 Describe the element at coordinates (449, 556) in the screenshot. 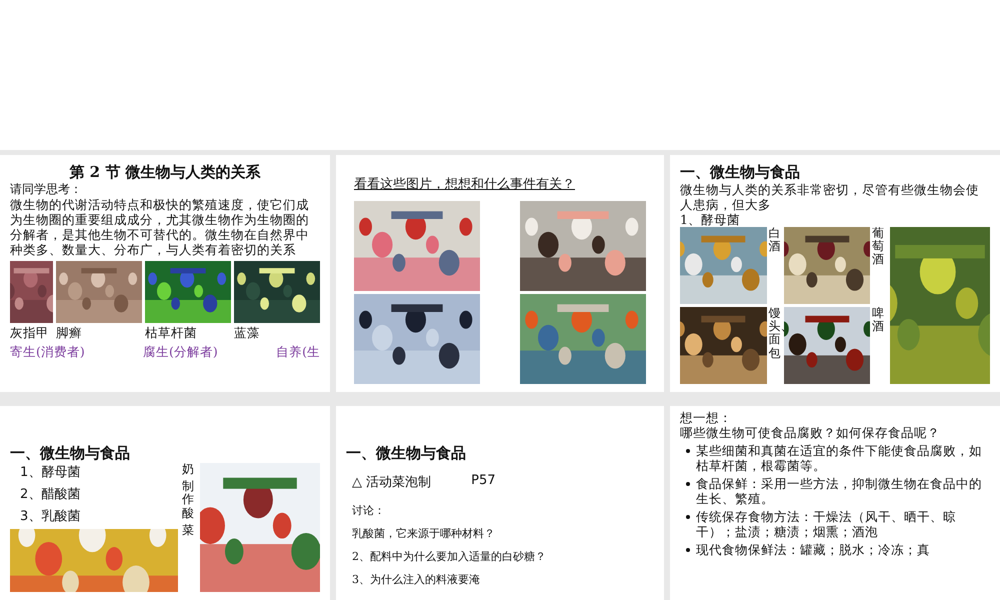

I see `question-text: 2、配料中为什么要加入适量的白砂糖？` at that location.